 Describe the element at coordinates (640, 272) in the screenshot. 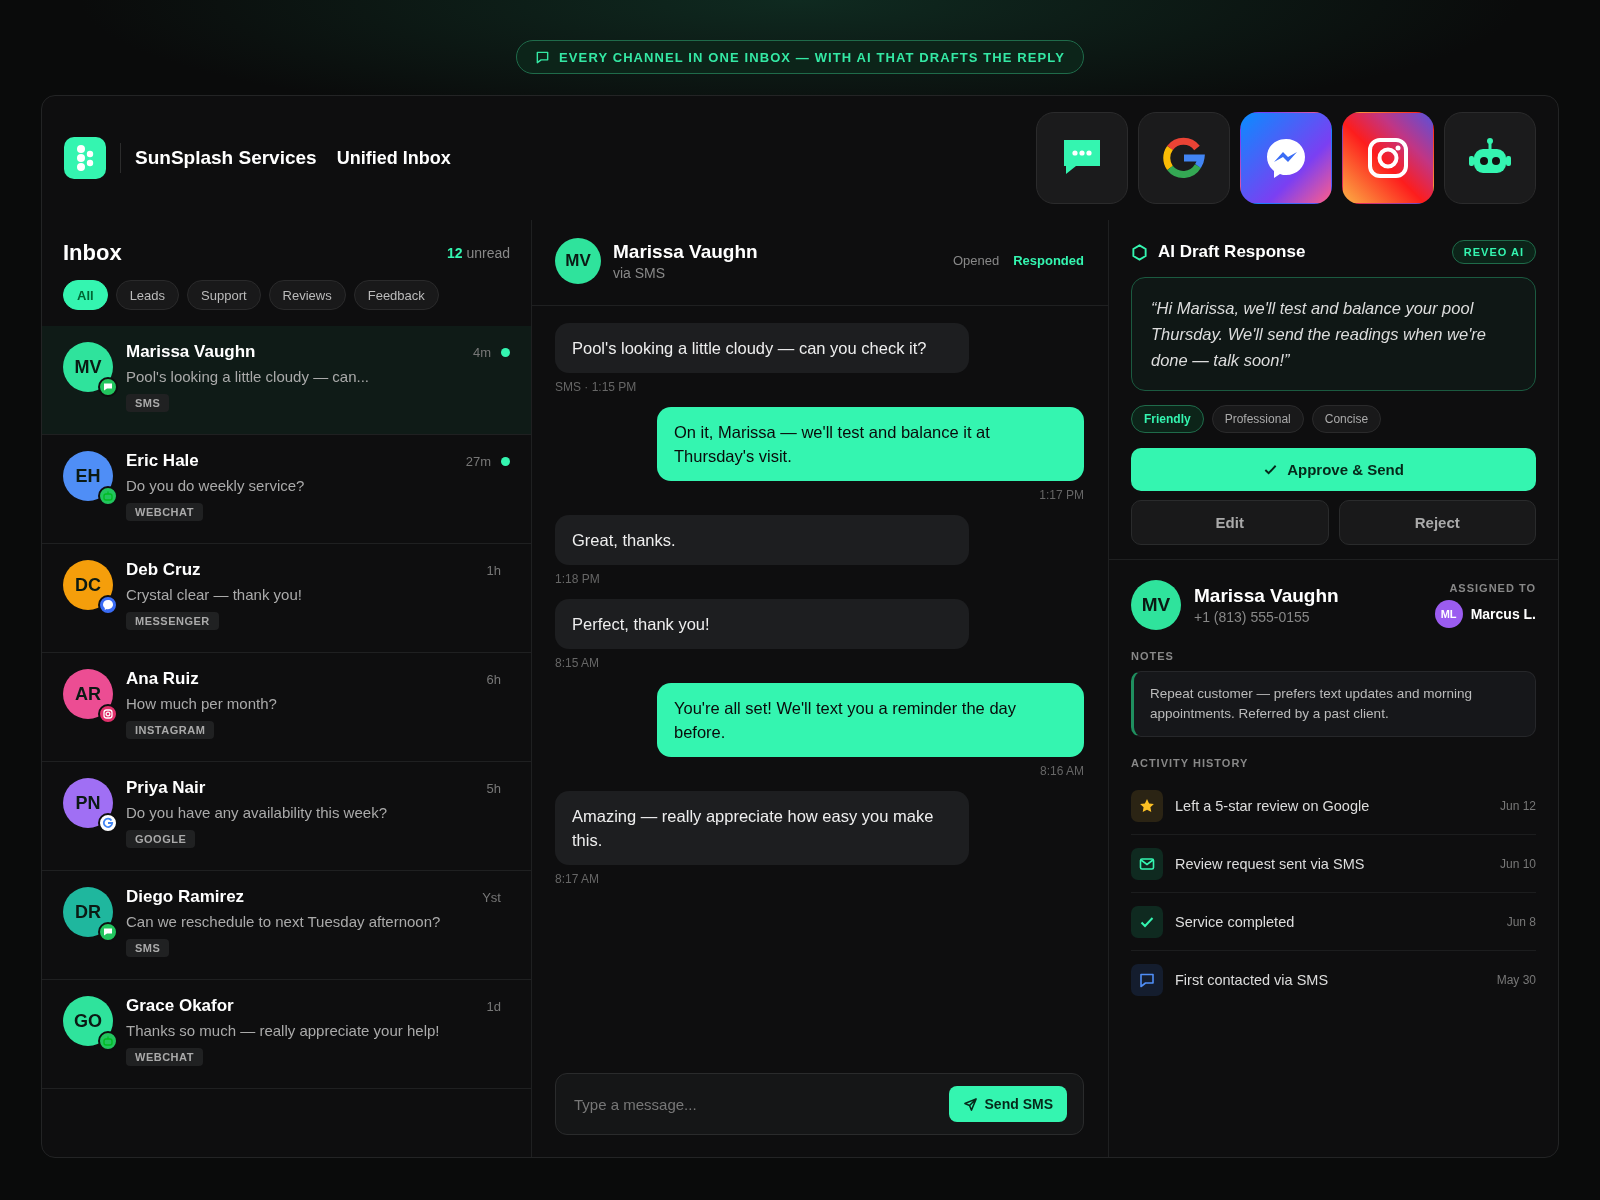

I see `channel-label: via SMS` at that location.